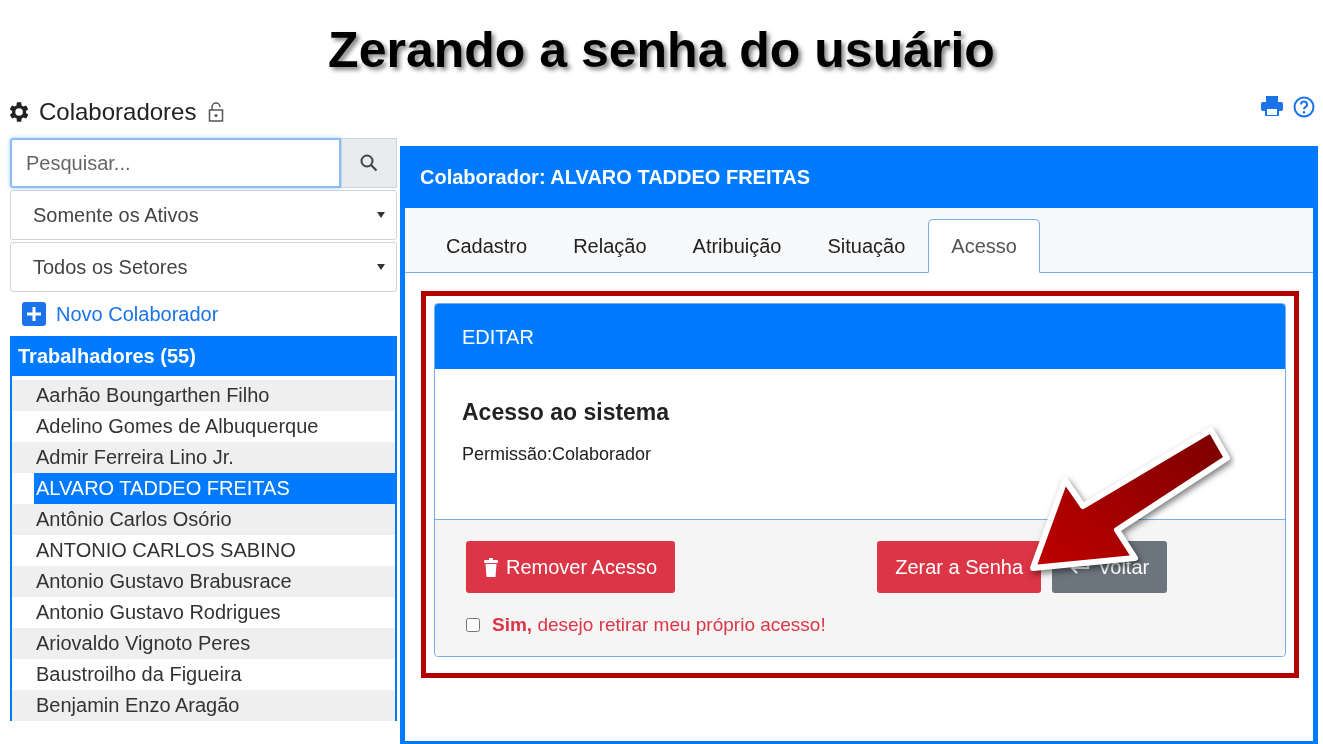 The height and width of the screenshot is (744, 1323). What do you see at coordinates (1272, 106) in the screenshot?
I see `print-icon` at bounding box center [1272, 106].